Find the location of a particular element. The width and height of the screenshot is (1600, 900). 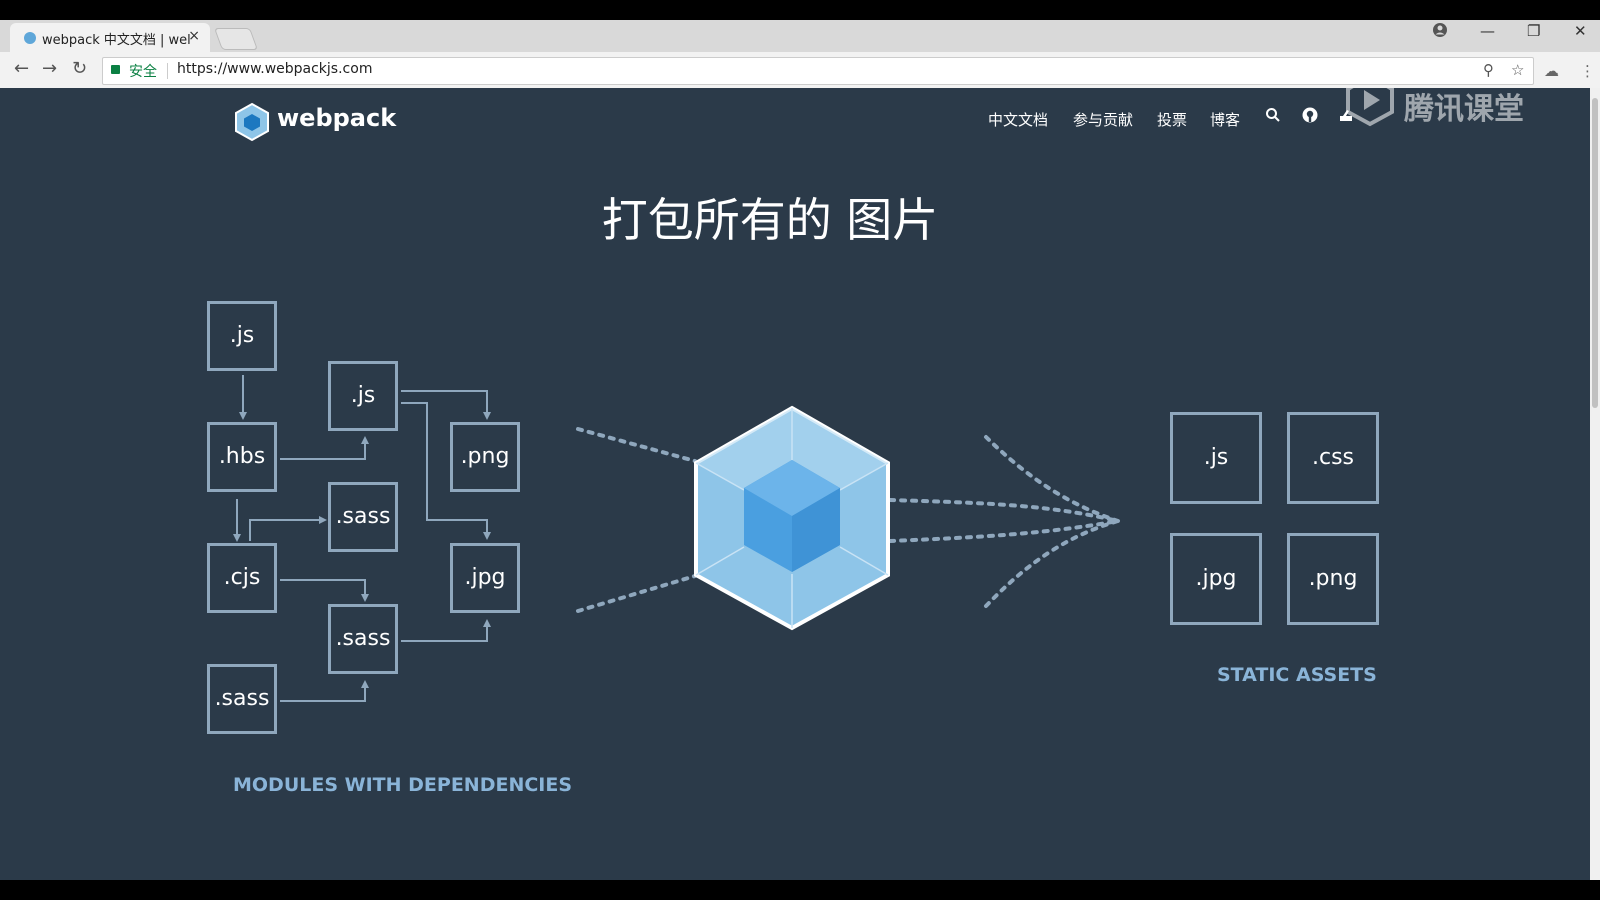

menu-icon: ⋮ is located at coordinates (1587, 71).